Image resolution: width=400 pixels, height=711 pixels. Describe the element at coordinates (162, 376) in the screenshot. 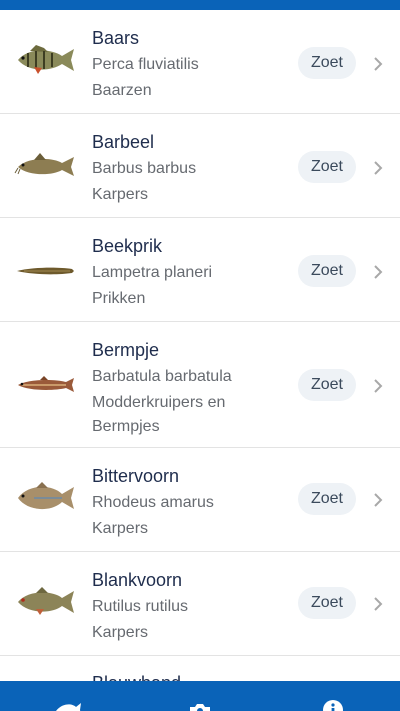

I see `species-scientific-name: Barbatula barbatula` at that location.